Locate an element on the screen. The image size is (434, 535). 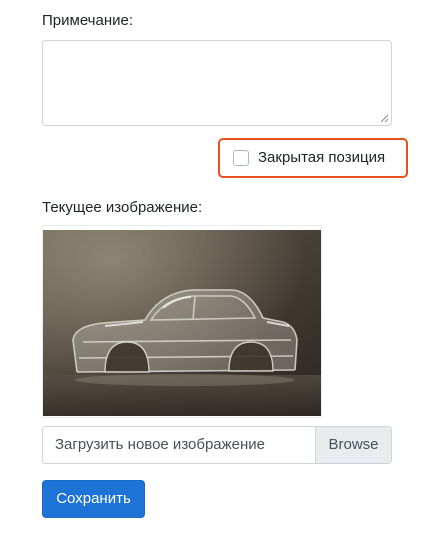
upload-image-placeholder: Загрузить новое изображение is located at coordinates (179, 445).